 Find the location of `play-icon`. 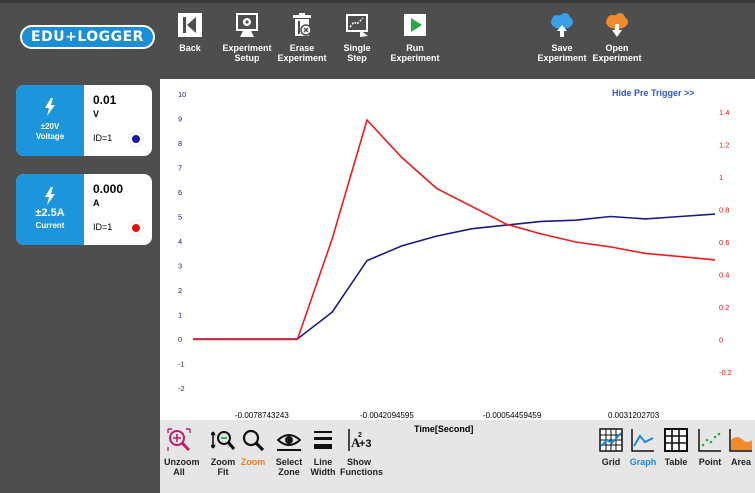

play-icon is located at coordinates (415, 25).